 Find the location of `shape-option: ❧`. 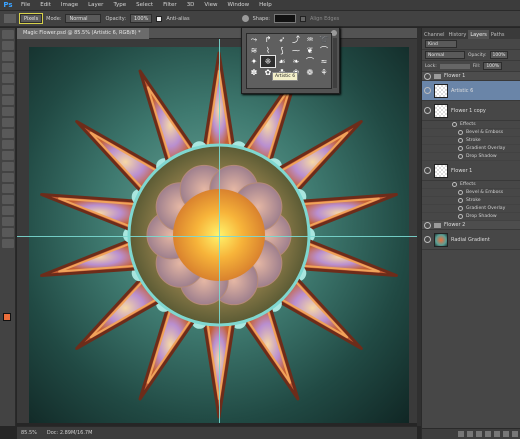

shape-option: ❧ is located at coordinates (296, 61).